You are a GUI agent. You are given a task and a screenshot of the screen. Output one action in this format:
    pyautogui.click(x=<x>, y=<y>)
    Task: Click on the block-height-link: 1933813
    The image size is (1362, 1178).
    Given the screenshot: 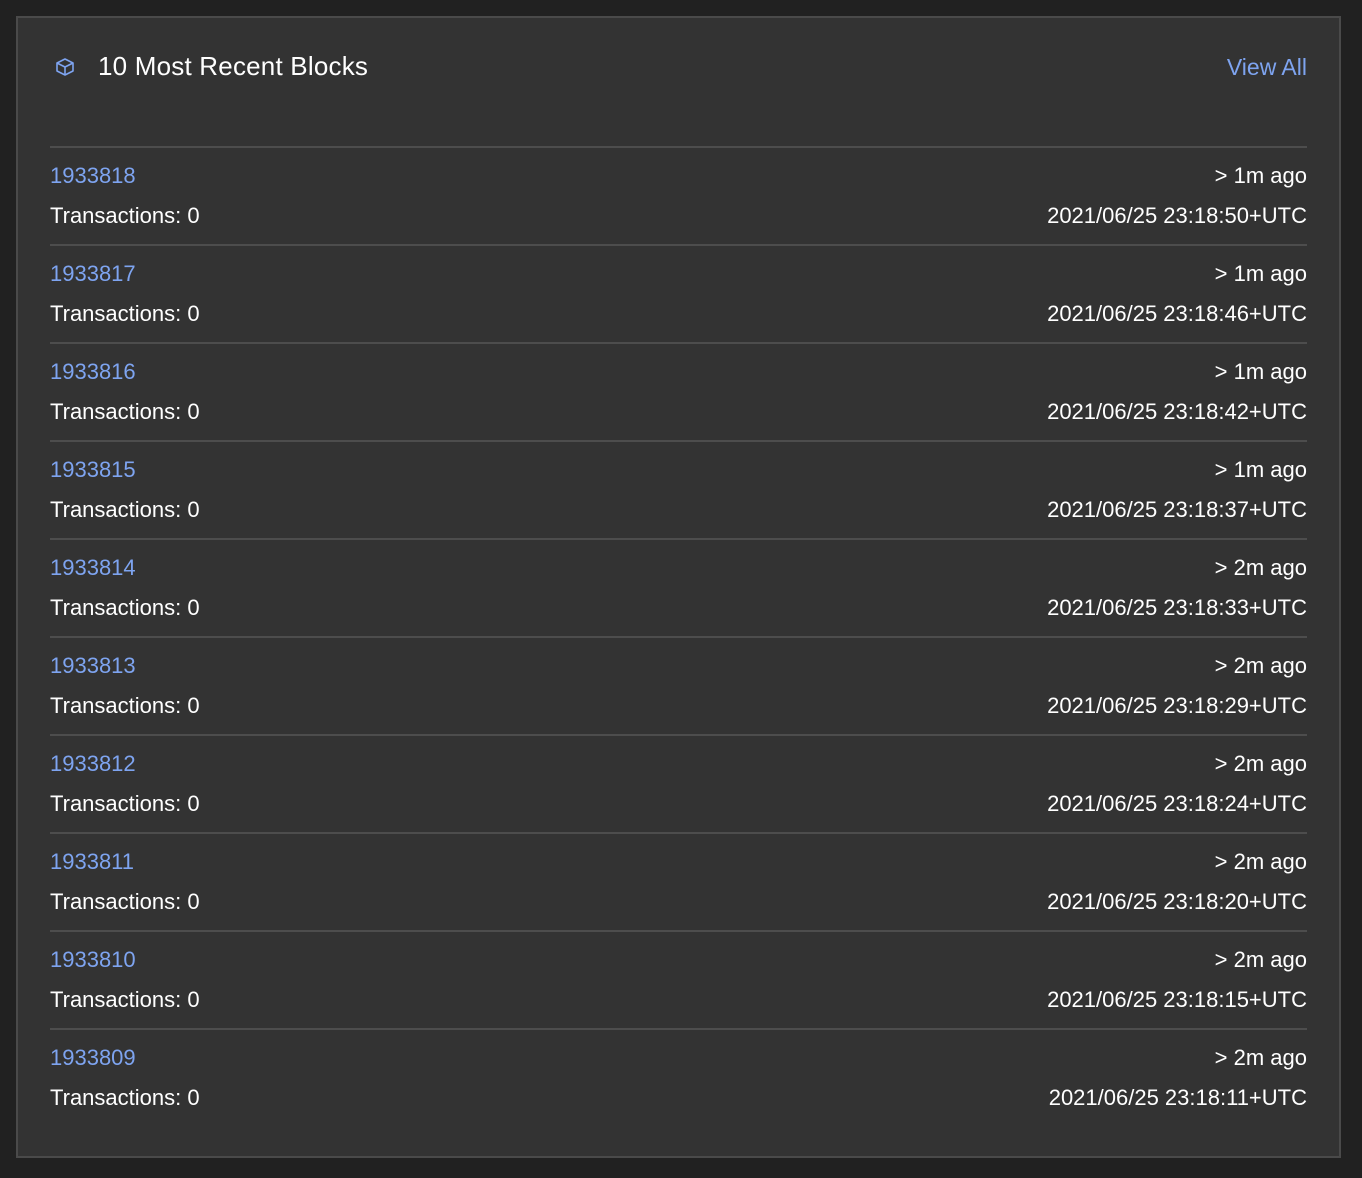 What is the action you would take?
    pyautogui.click(x=93, y=666)
    